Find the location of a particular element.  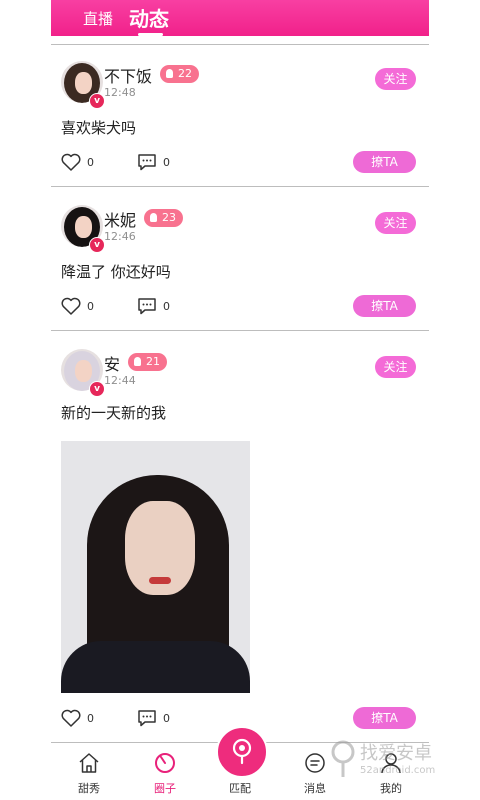

nav-label: 我的 is located at coordinates (391, 788).